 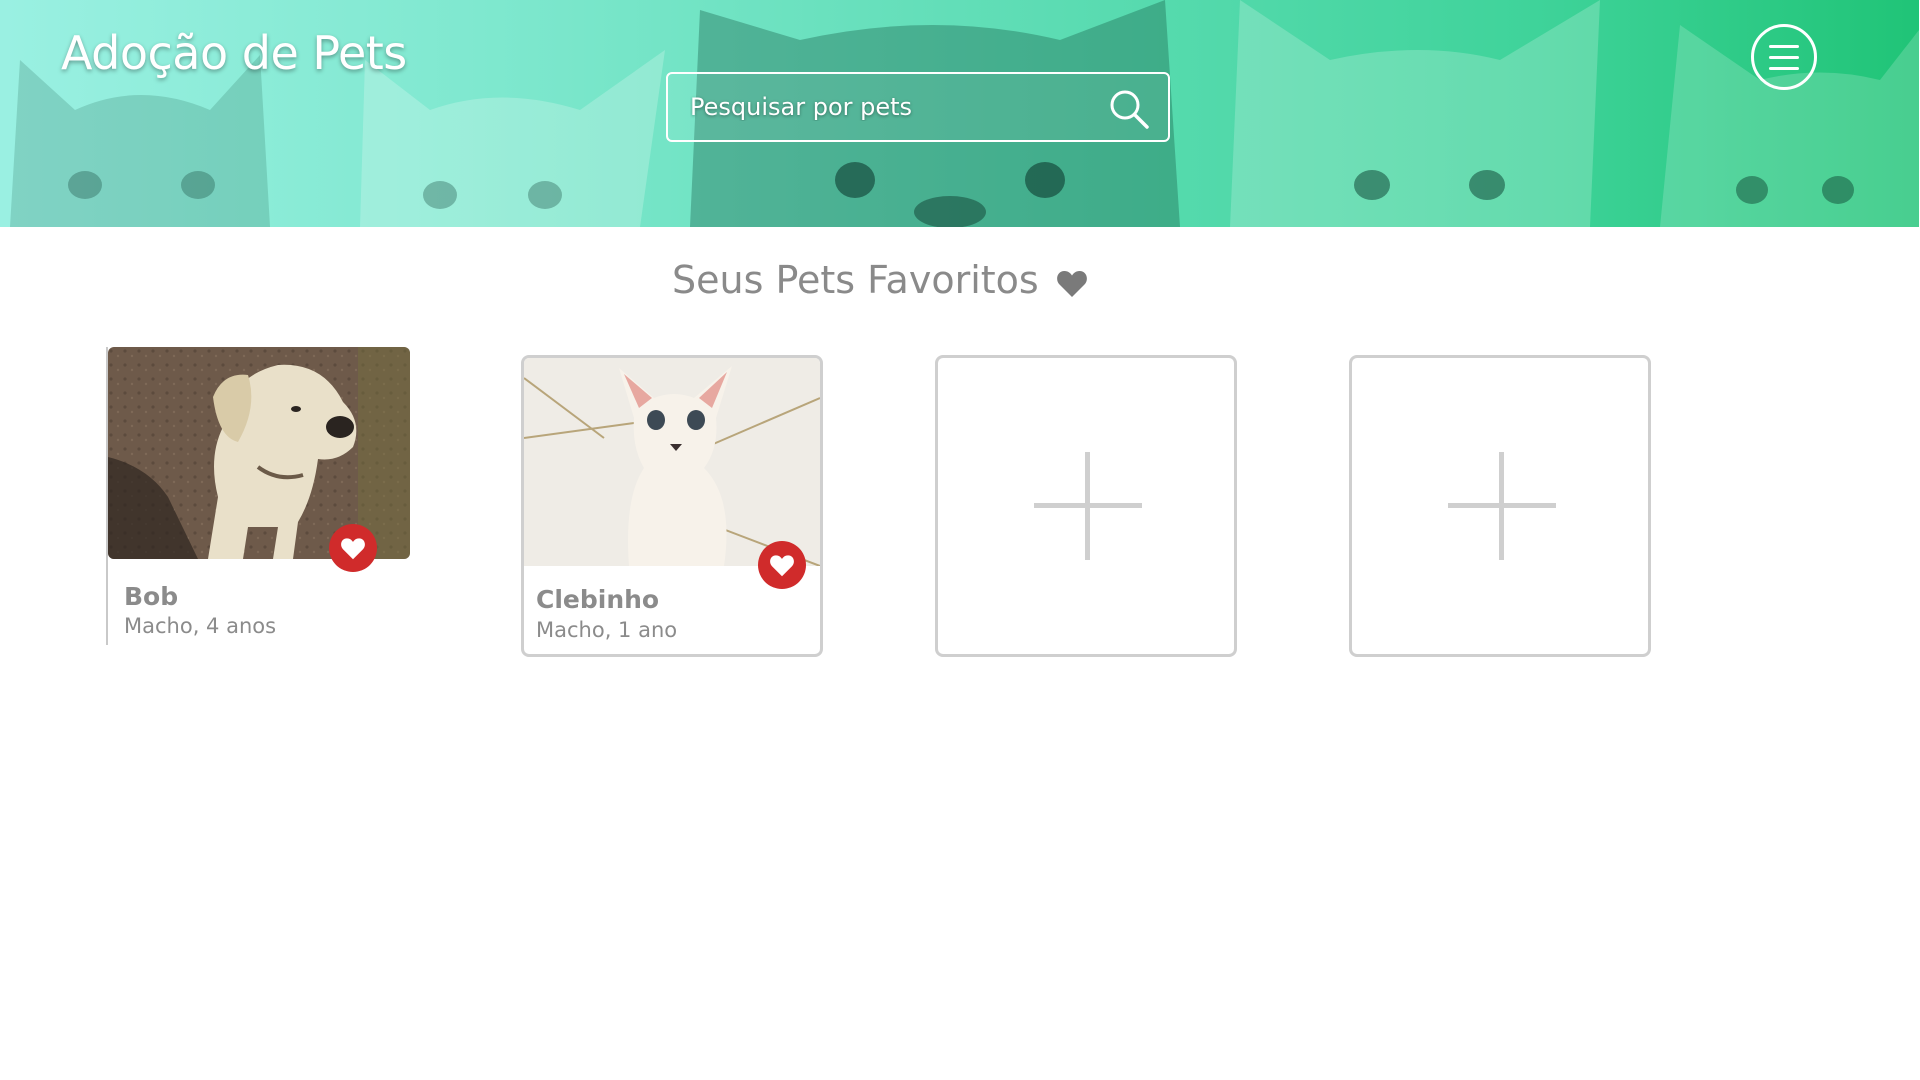 What do you see at coordinates (607, 630) in the screenshot?
I see `pet-info: Macho, 1 ano` at bounding box center [607, 630].